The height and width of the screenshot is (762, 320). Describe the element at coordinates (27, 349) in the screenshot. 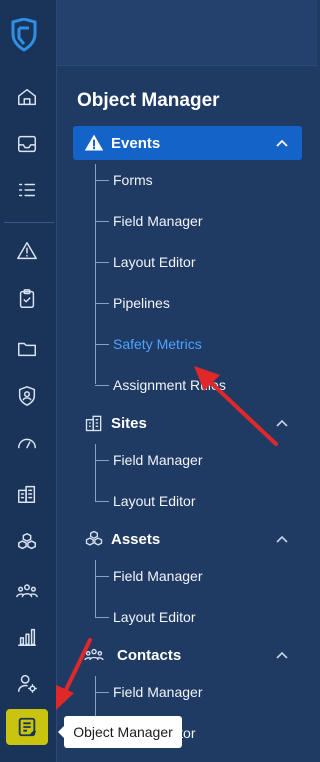

I see `folder-icon` at that location.